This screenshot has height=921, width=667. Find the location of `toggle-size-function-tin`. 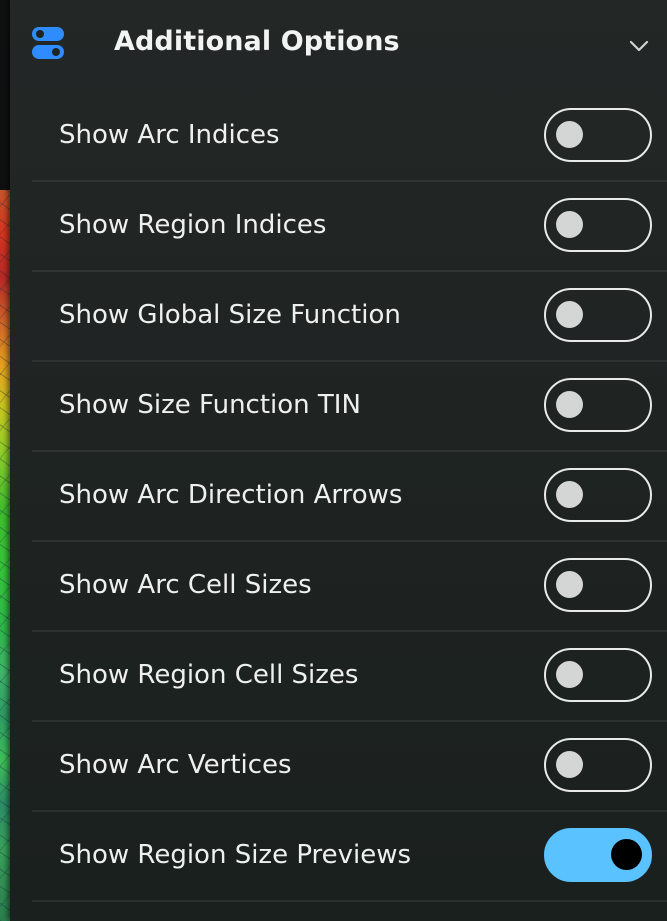

toggle-size-function-tin is located at coordinates (598, 405).